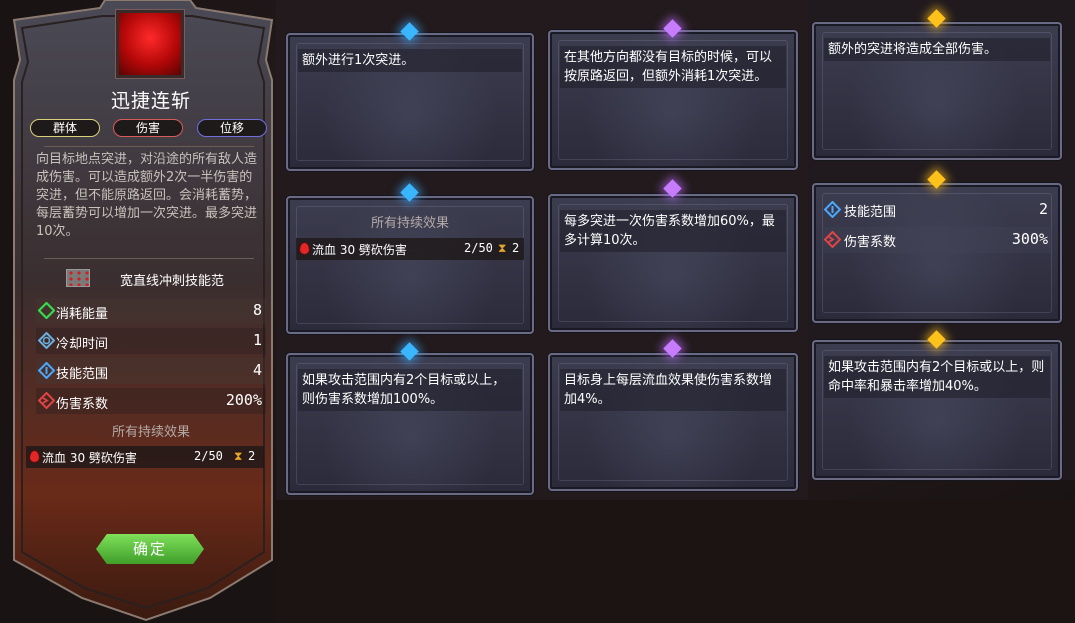 This screenshot has width=1075, height=623. I want to click on card-text: 每多突进一次伤害系数增加60%，最多计算10次。, so click(673, 231).